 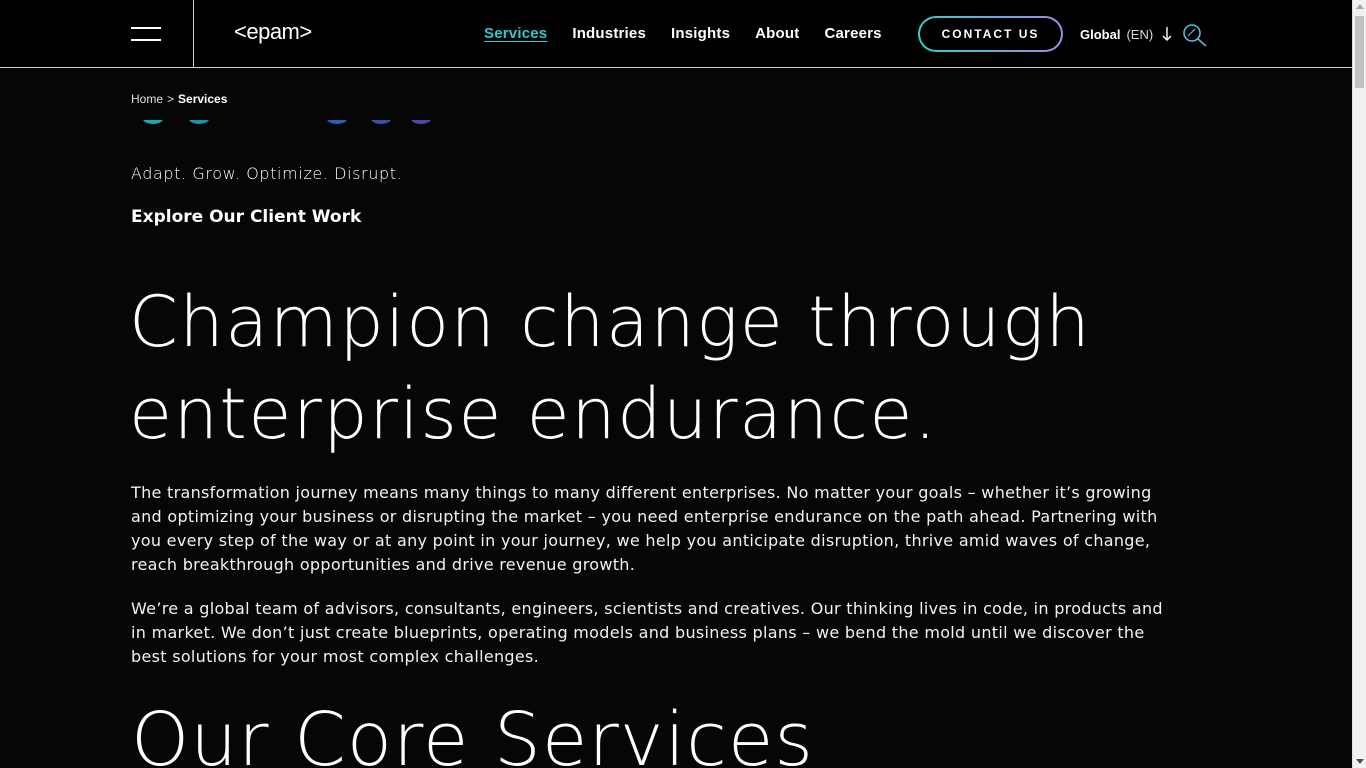 I want to click on page-scrollbar, so click(x=1359, y=384).